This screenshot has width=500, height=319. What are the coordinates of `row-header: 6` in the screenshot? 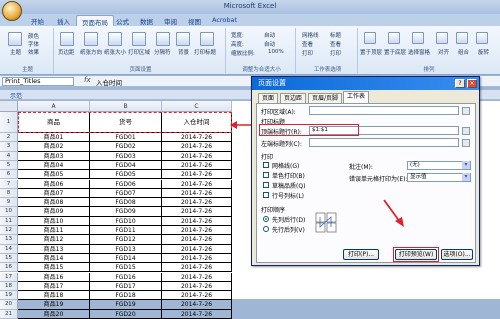 It's located at (9, 175).